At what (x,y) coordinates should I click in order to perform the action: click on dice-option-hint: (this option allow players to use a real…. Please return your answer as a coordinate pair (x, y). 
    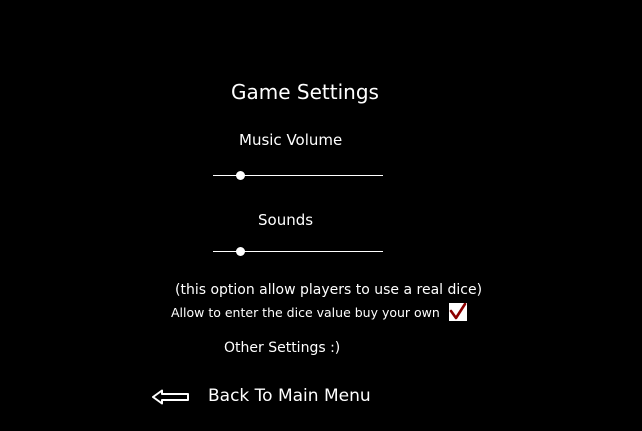
    Looking at the image, I should click on (329, 290).